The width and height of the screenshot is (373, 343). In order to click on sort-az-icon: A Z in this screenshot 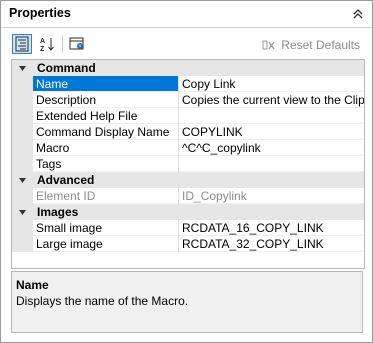, I will do `click(47, 45)`.